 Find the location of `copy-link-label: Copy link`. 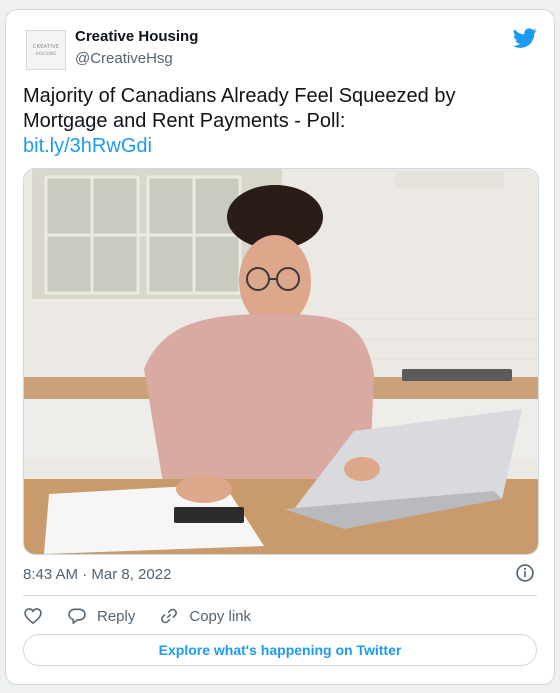

copy-link-label: Copy link is located at coordinates (220, 616).